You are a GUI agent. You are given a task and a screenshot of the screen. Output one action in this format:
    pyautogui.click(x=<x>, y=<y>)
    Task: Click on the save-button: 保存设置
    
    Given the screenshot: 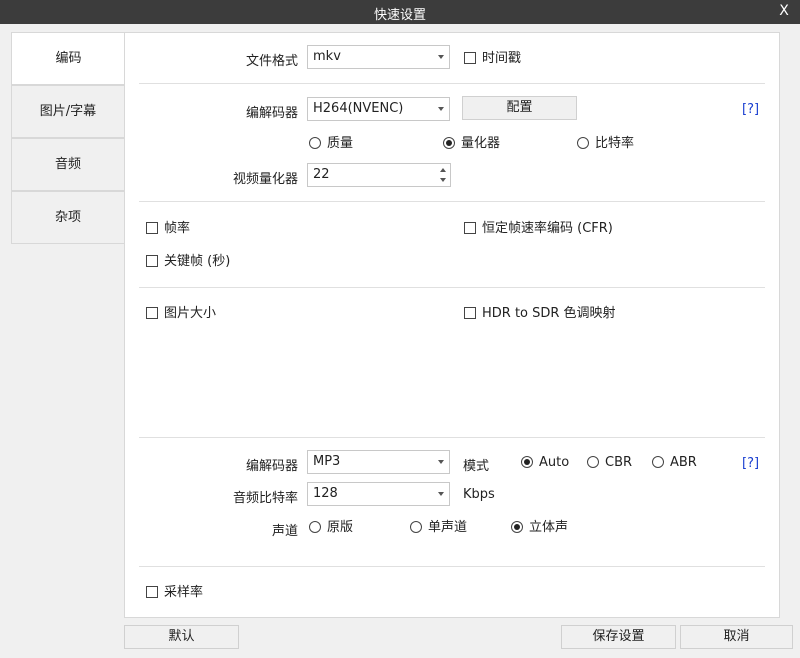 What is the action you would take?
    pyautogui.click(x=618, y=637)
    